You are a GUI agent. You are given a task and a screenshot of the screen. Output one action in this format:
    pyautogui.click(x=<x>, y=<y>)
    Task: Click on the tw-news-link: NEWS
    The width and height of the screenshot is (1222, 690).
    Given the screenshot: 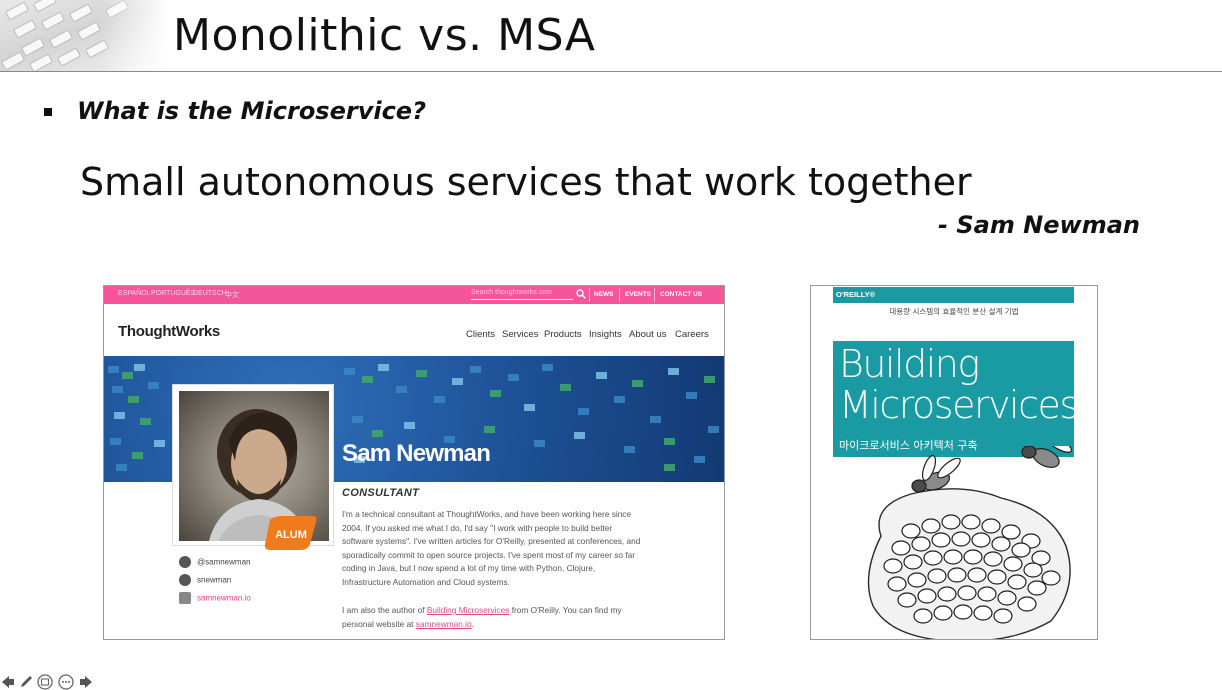 What is the action you would take?
    pyautogui.click(x=604, y=294)
    